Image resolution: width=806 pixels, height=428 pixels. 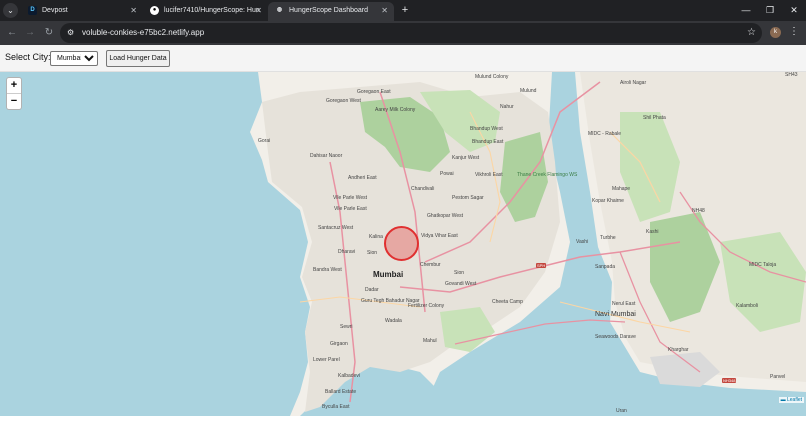 I want to click on map-label: Vidya Vihar East, so click(x=439, y=236).